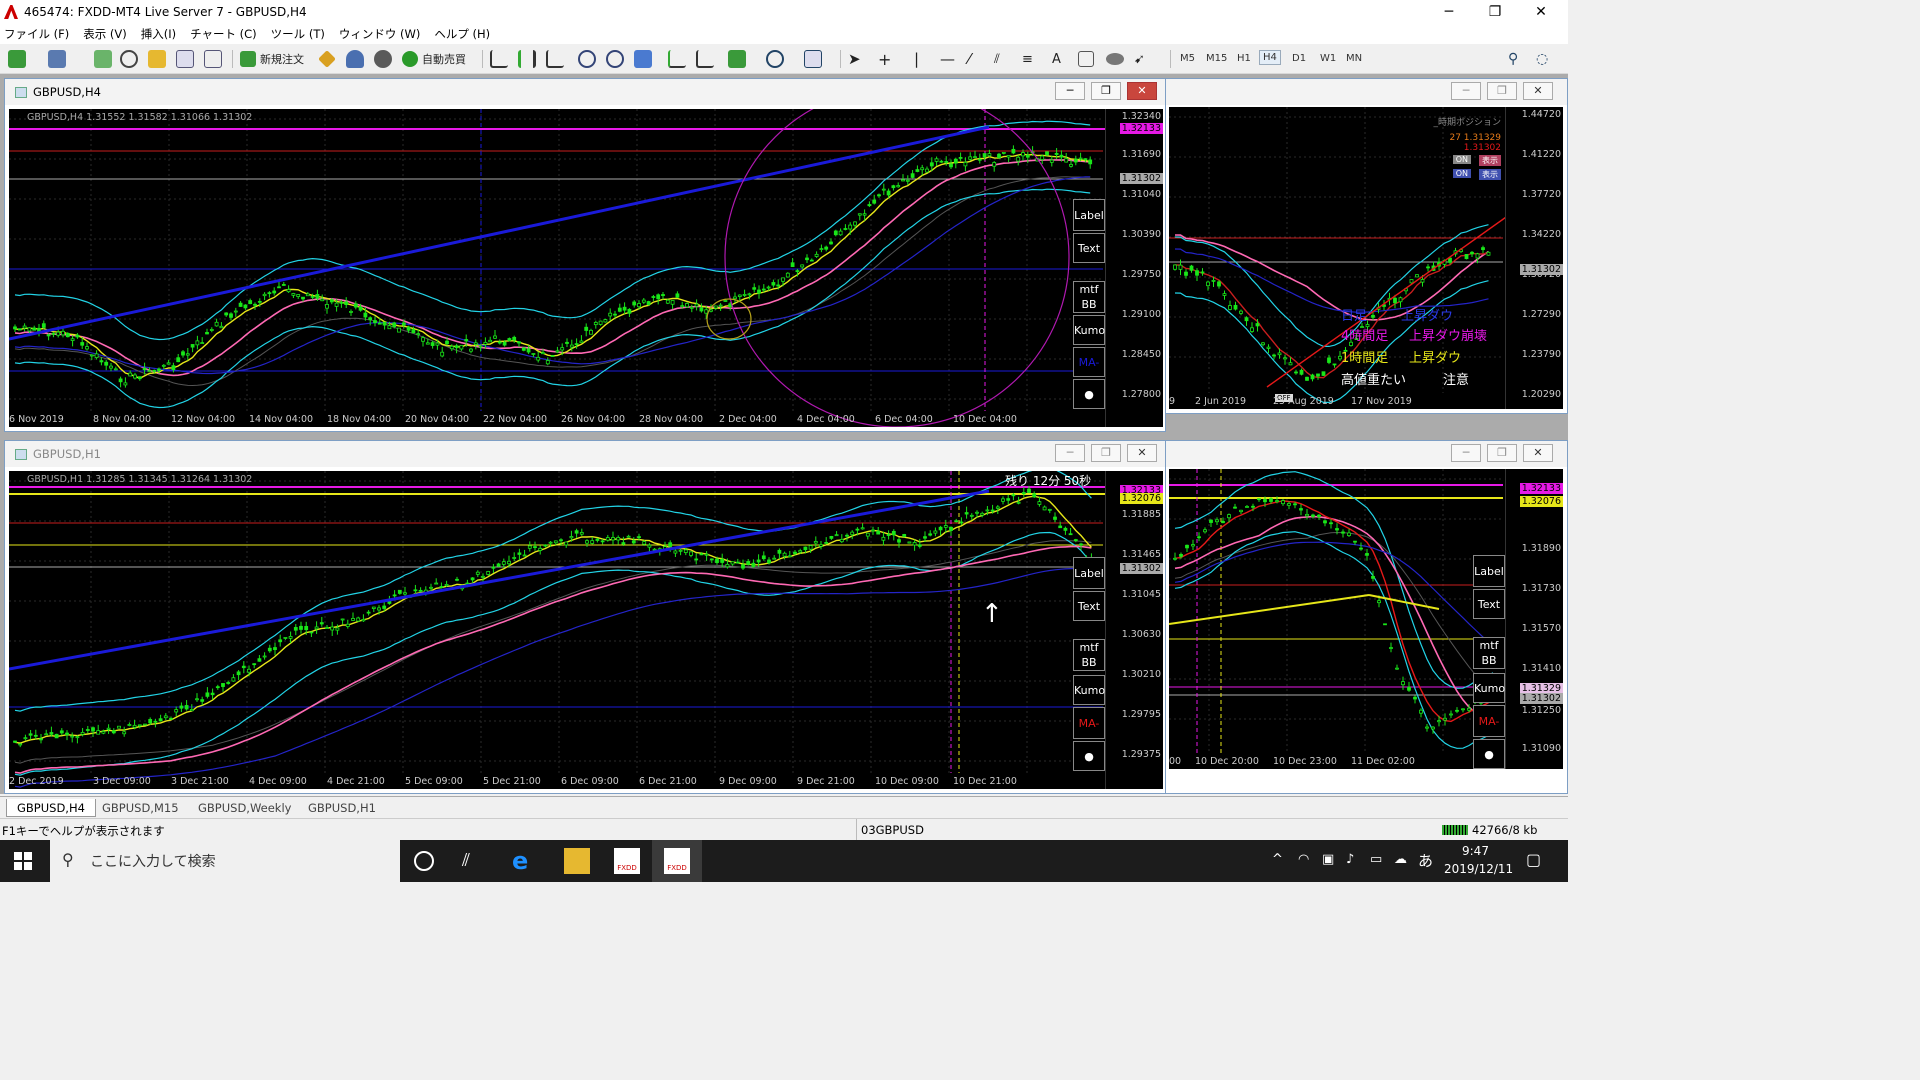 The image size is (1920, 1080). What do you see at coordinates (36, 34) in the screenshot?
I see `menu-file: ファイル (F)` at bounding box center [36, 34].